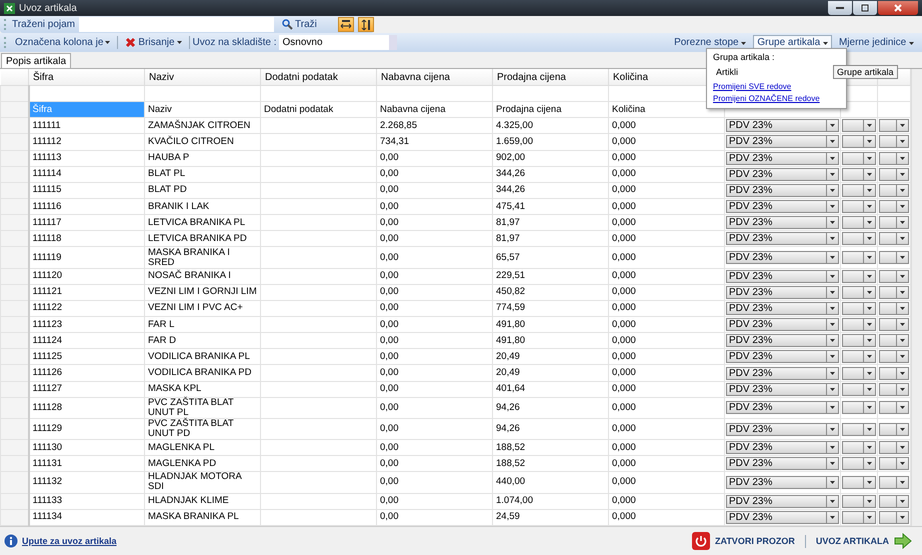 The height and width of the screenshot is (555, 922). Describe the element at coordinates (550, 206) in the screenshot. I see `table-cell: 475,41` at that location.